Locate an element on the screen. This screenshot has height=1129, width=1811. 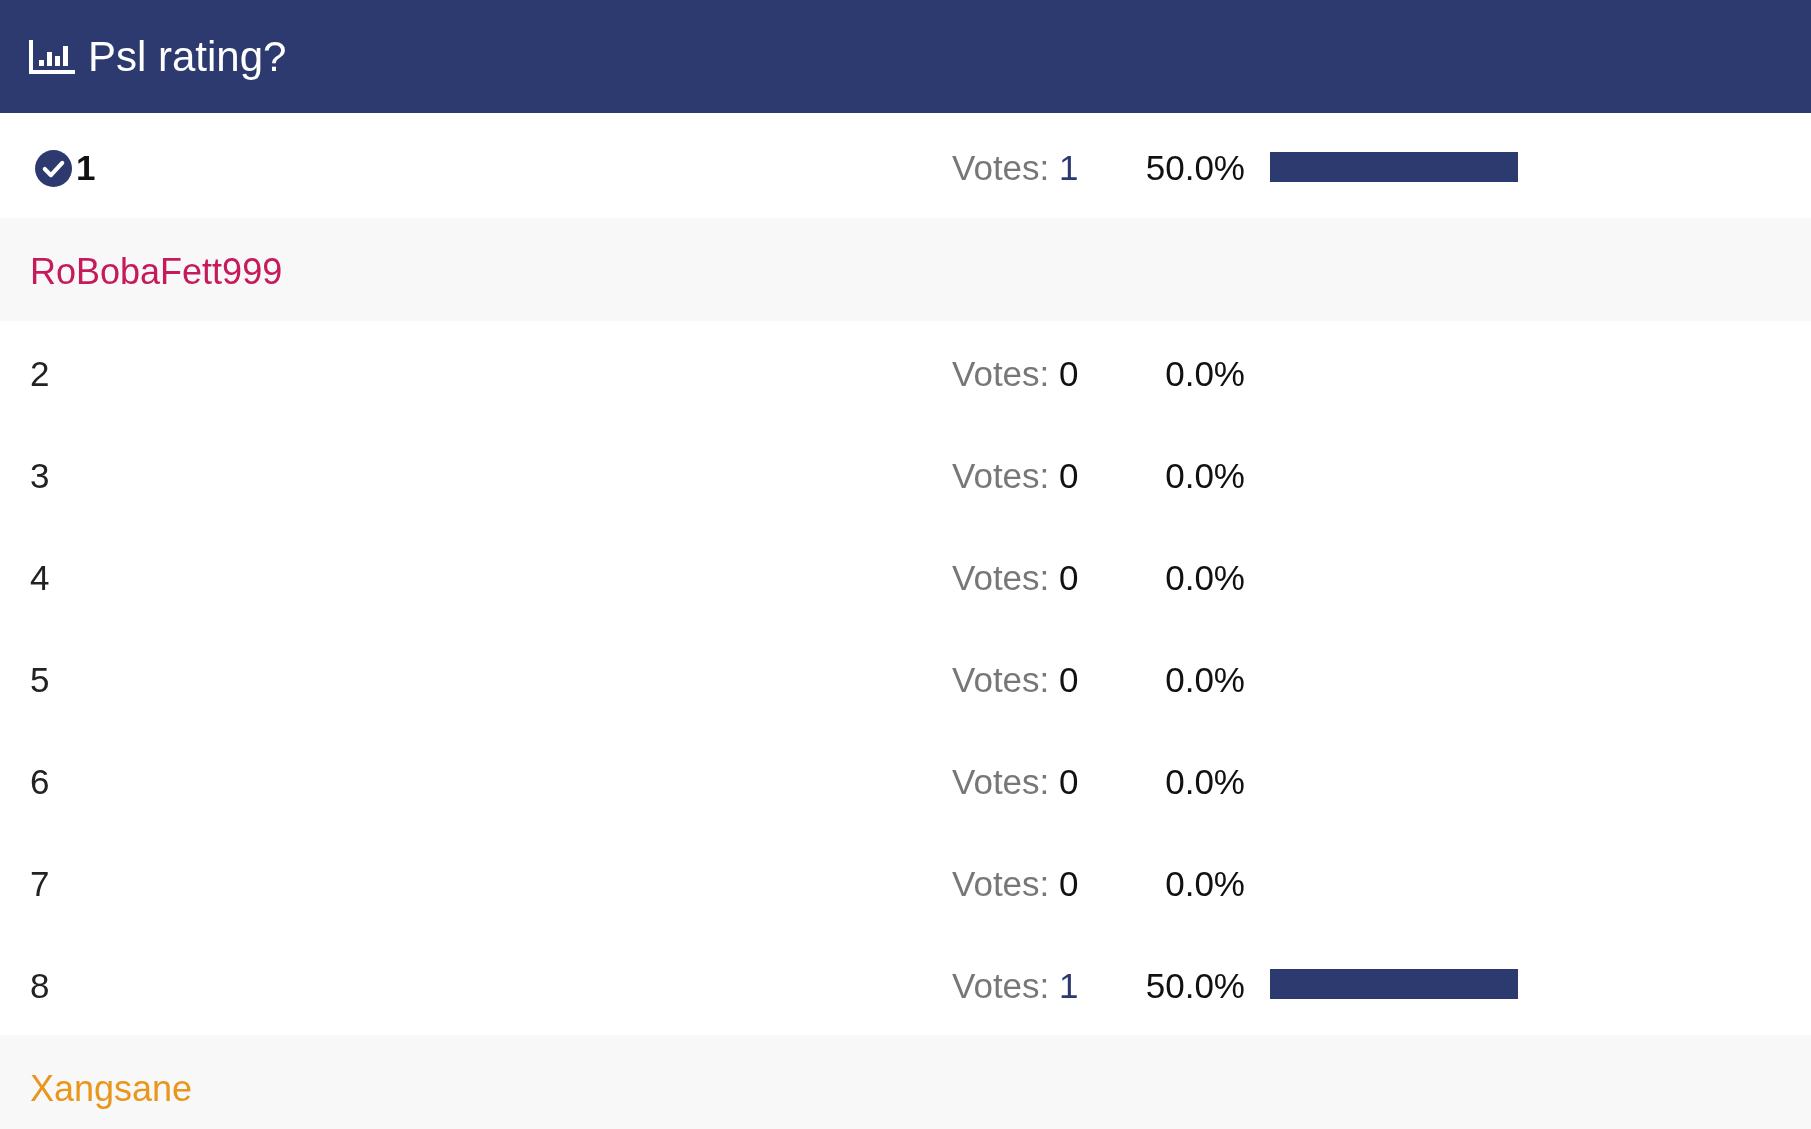
option-label: 6 is located at coordinates (40, 782).